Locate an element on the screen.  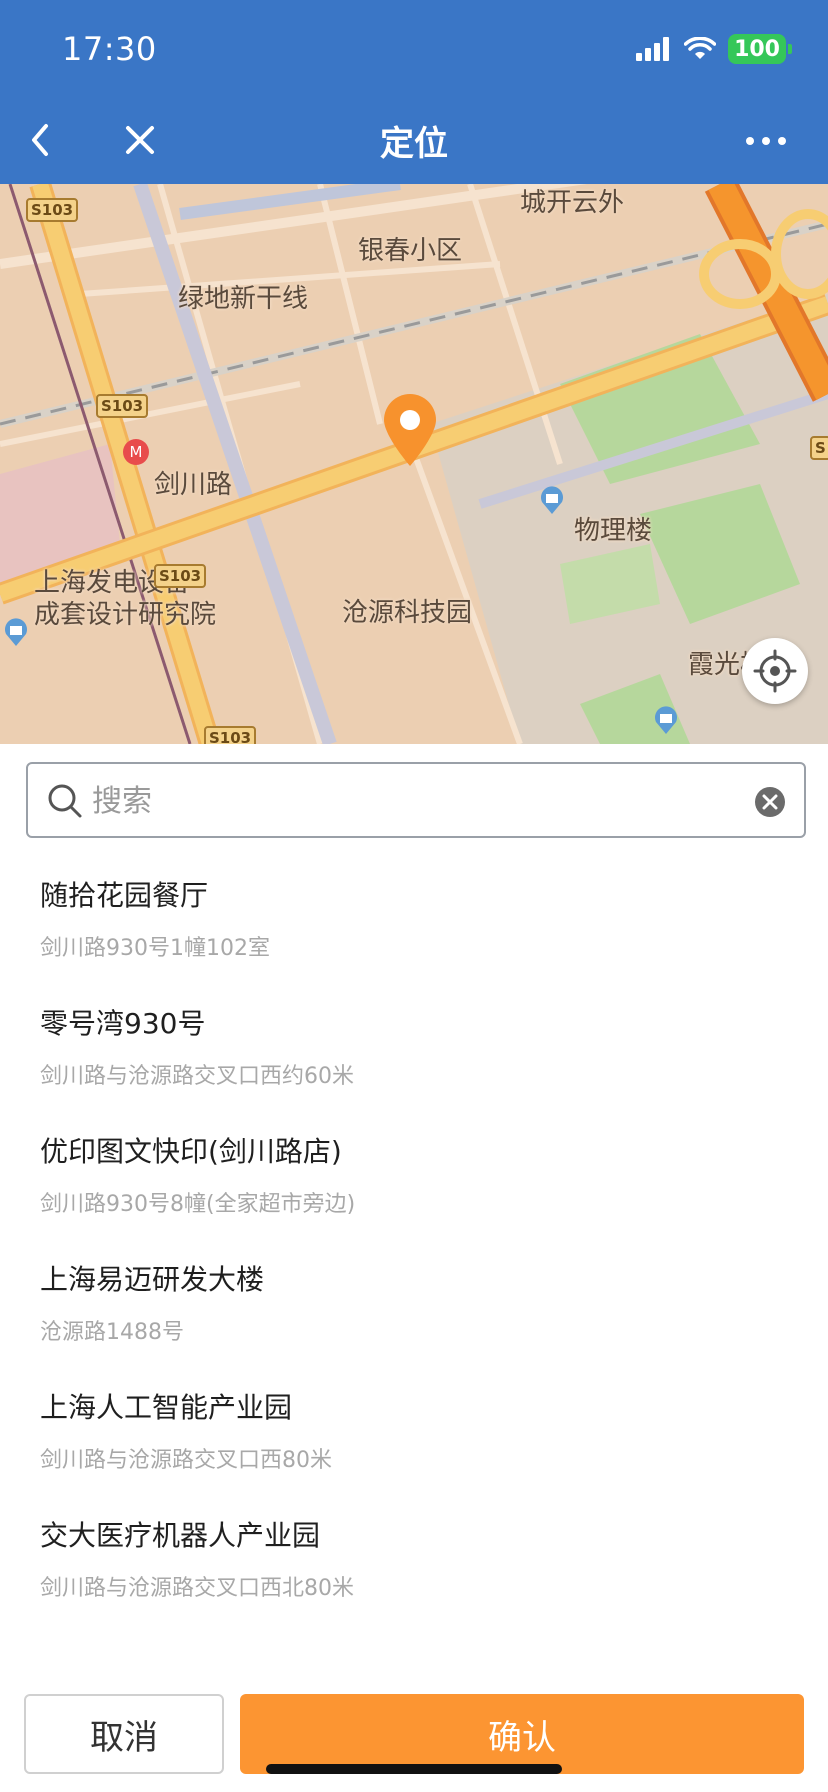
result-name: 随拾花园餐厅 is located at coordinates (124, 895).